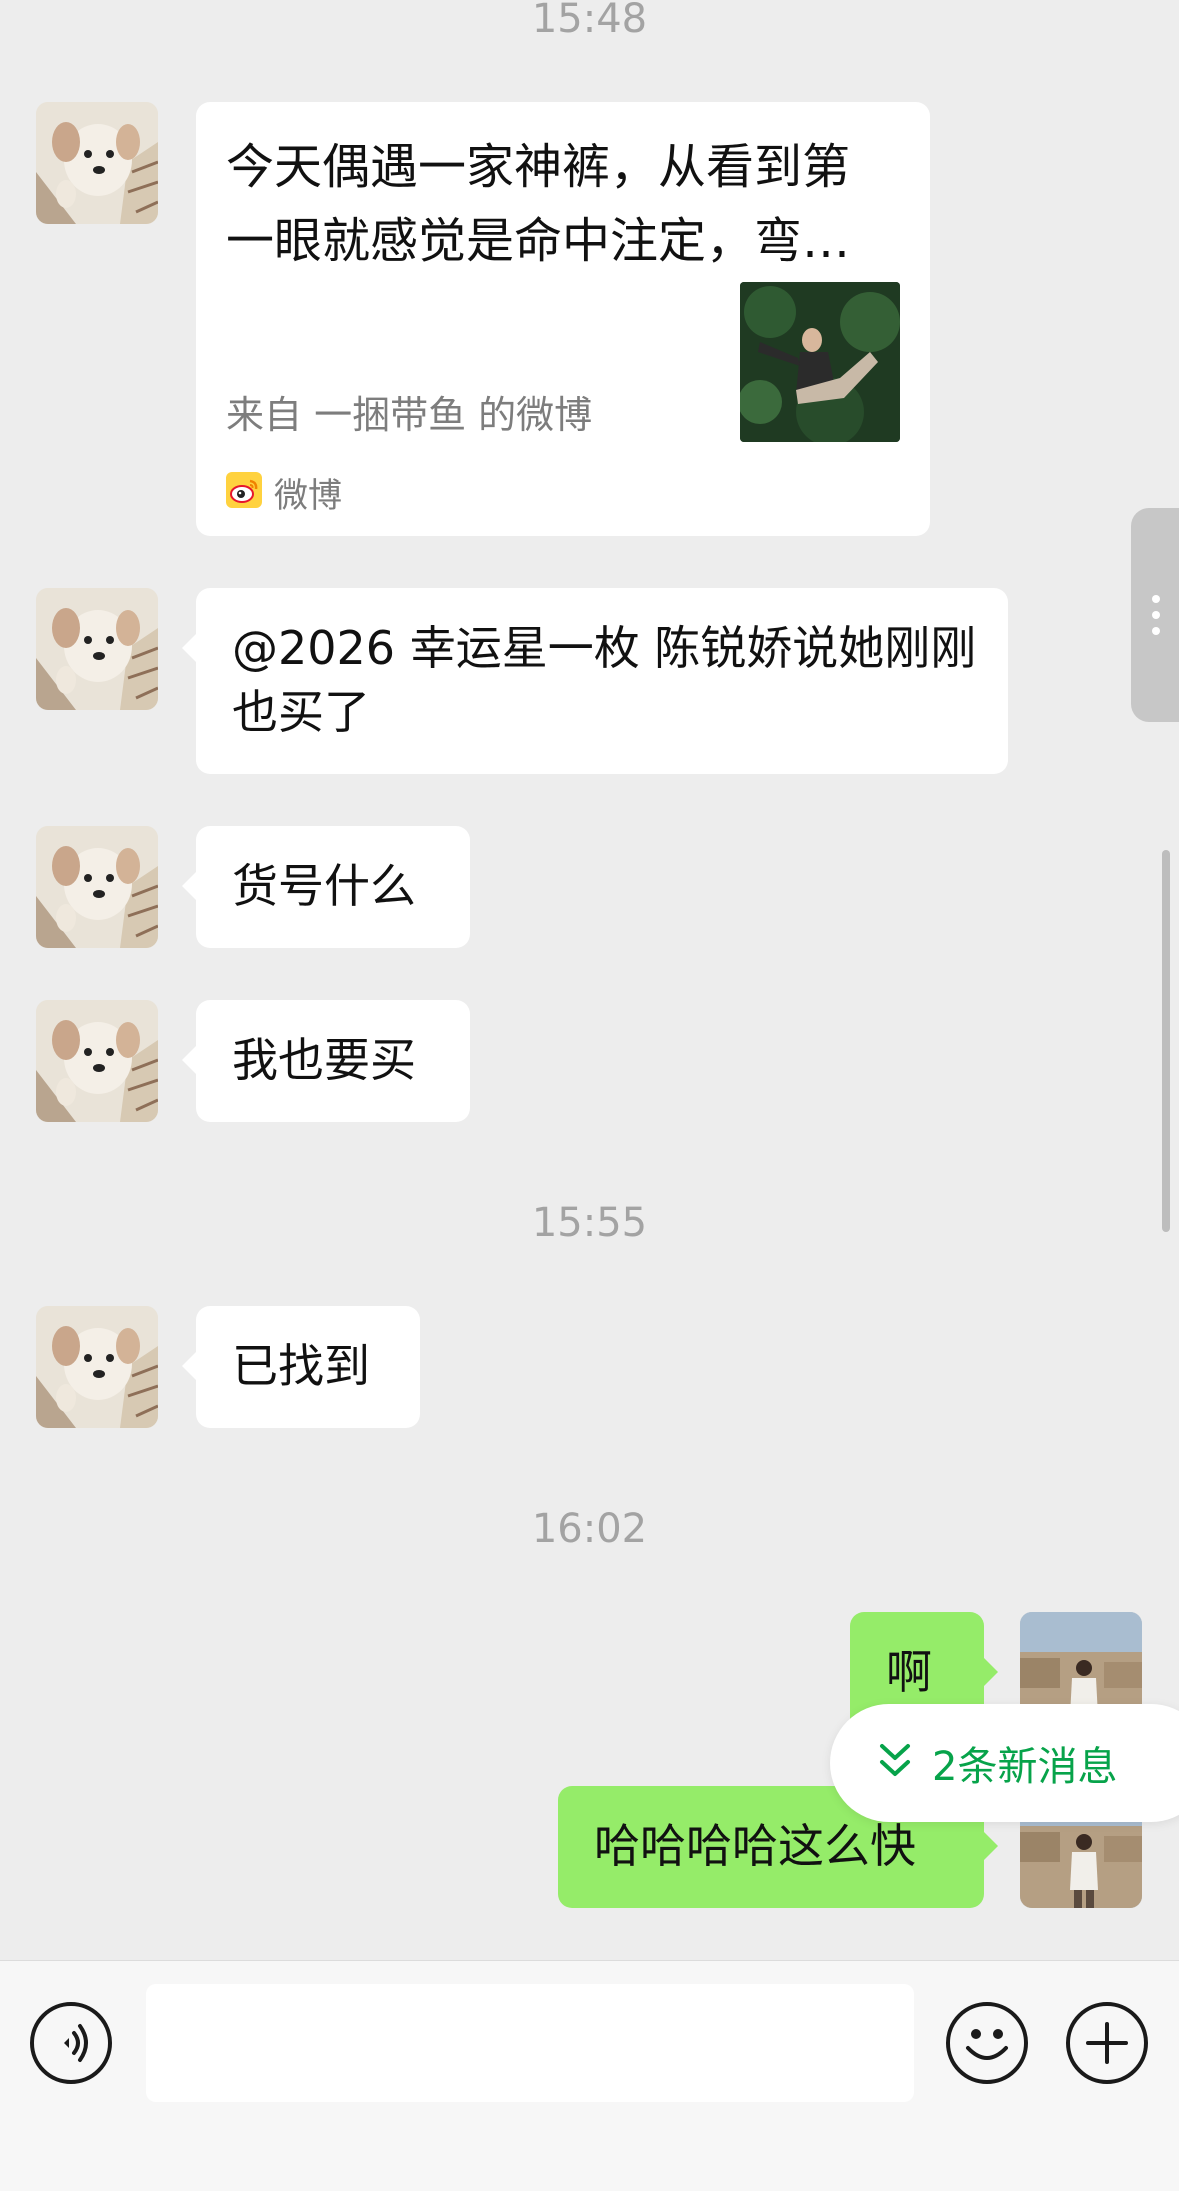  I want to click on message-text: 哈哈哈哈这么快, so click(755, 1846).